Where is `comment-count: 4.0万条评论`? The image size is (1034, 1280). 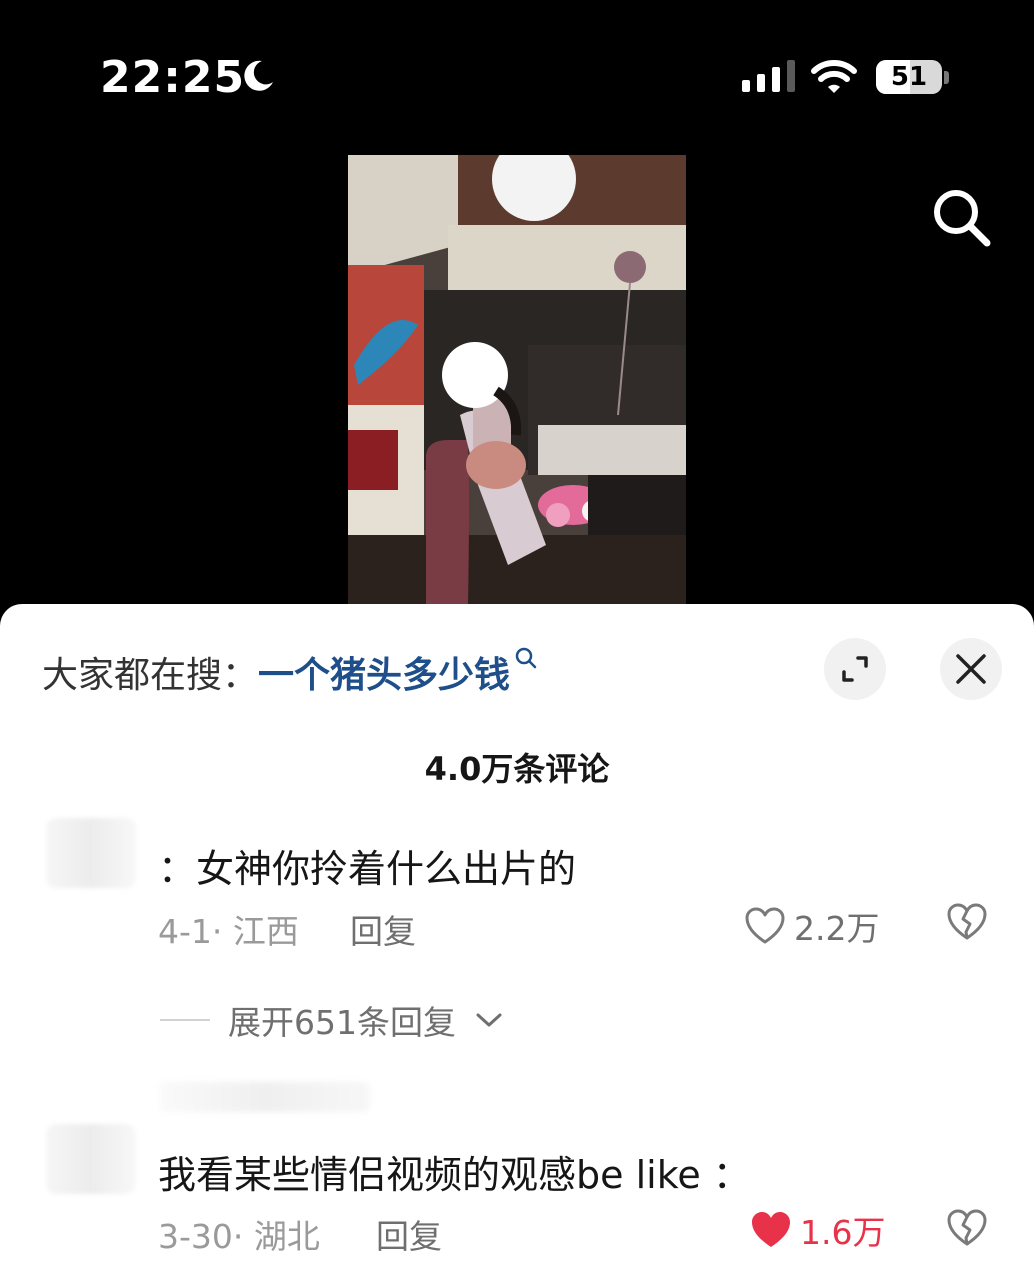 comment-count: 4.0万条评论 is located at coordinates (517, 769).